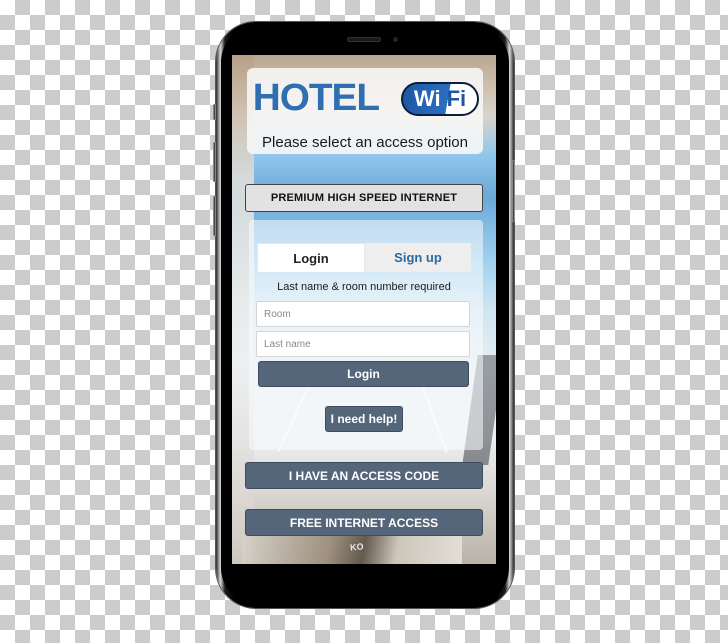 This screenshot has width=728, height=643. Describe the element at coordinates (363, 344) in the screenshot. I see `last-name-input` at that location.